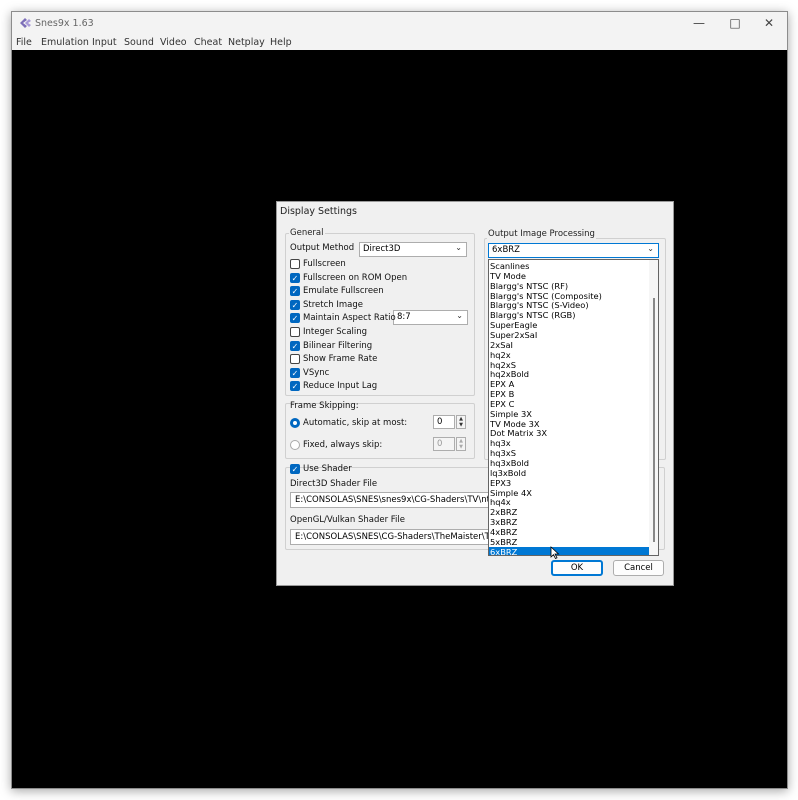 Image resolution: width=798 pixels, height=800 pixels. What do you see at coordinates (569, 305) in the screenshot?
I see `dropdown-option: Blargg's NTSC (S-Video)` at bounding box center [569, 305].